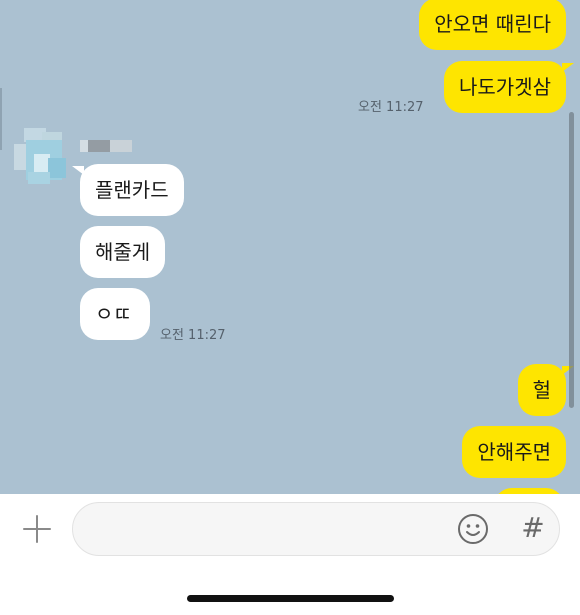 This screenshot has width=580, height=615. What do you see at coordinates (571, 260) in the screenshot?
I see `scrollbar` at bounding box center [571, 260].